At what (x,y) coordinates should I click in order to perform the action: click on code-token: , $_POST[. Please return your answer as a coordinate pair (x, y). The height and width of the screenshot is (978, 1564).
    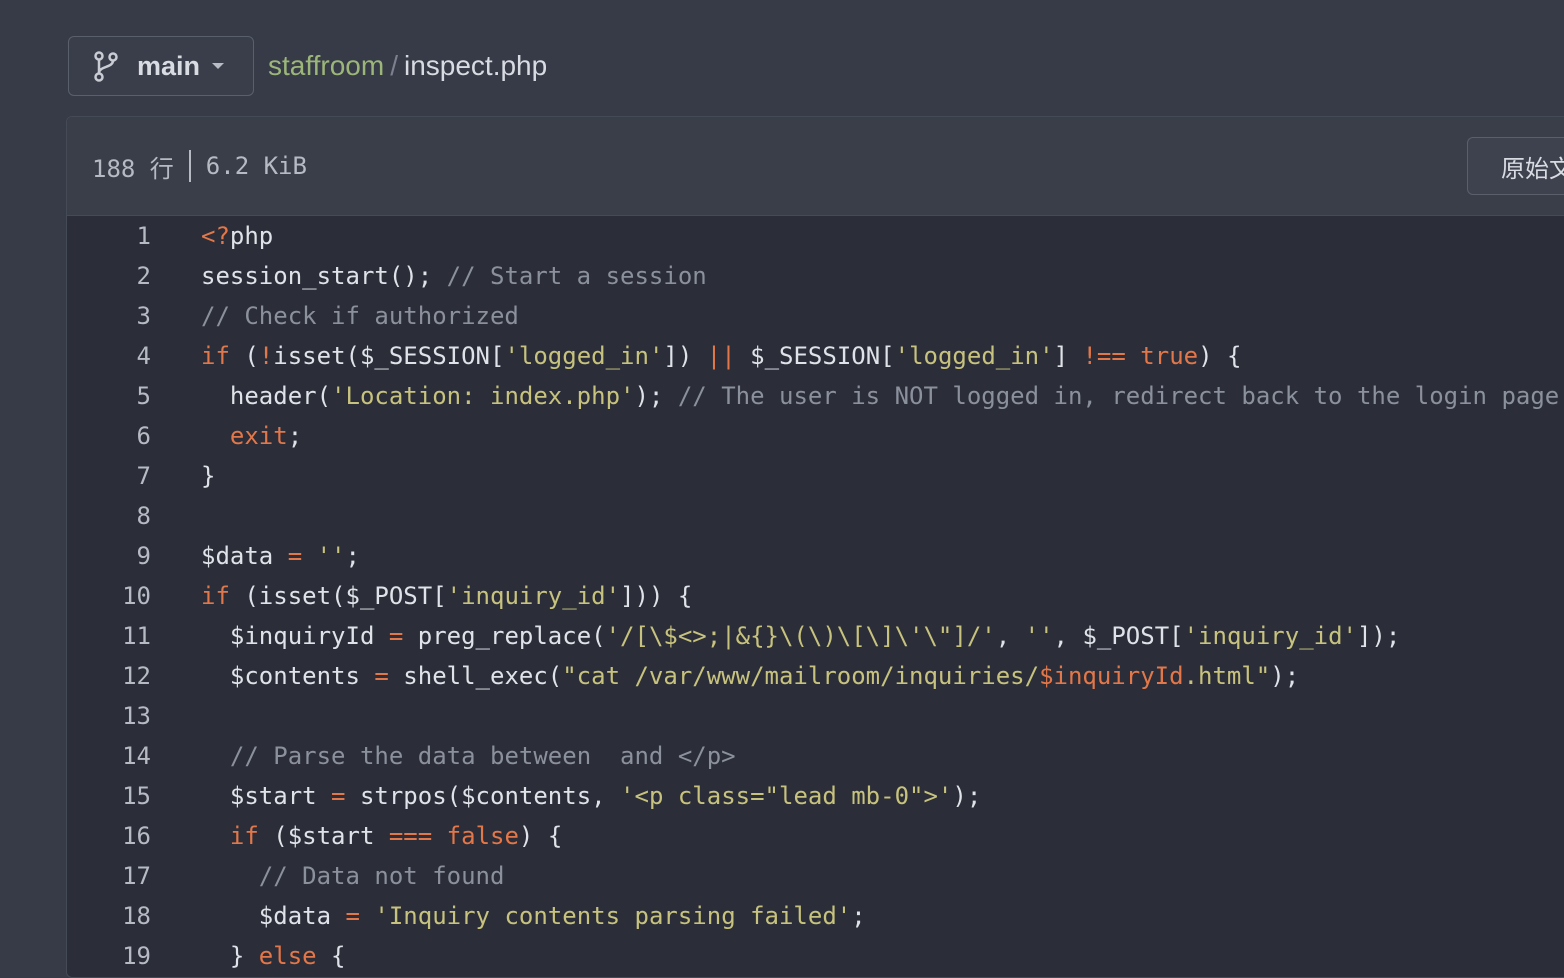
    Looking at the image, I should click on (1118, 636).